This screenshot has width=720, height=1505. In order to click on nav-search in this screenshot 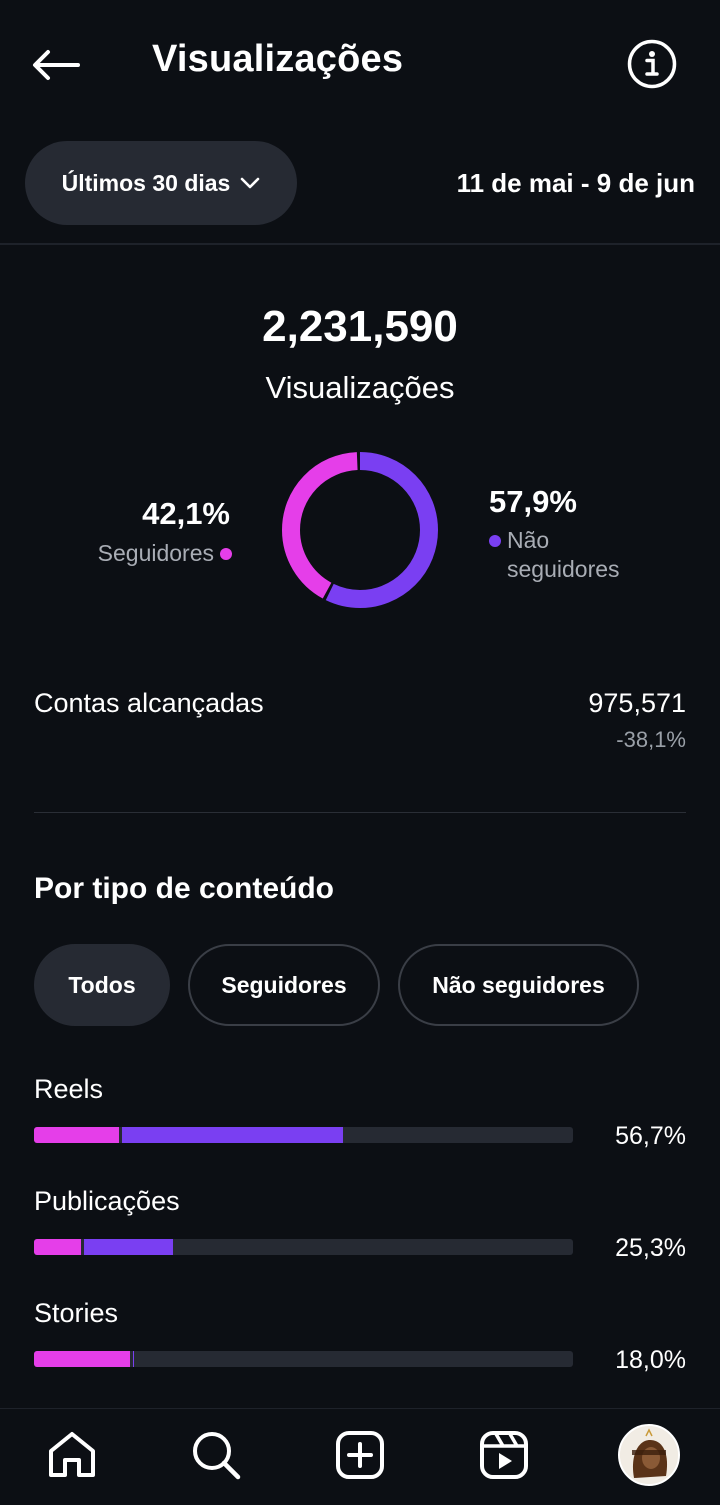, I will do `click(216, 1455)`.